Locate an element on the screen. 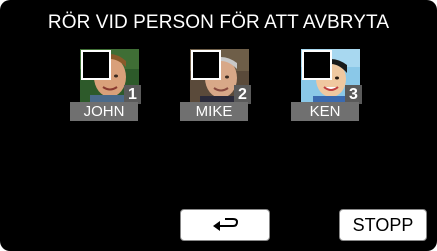  person-name-label: KEN is located at coordinates (325, 111).